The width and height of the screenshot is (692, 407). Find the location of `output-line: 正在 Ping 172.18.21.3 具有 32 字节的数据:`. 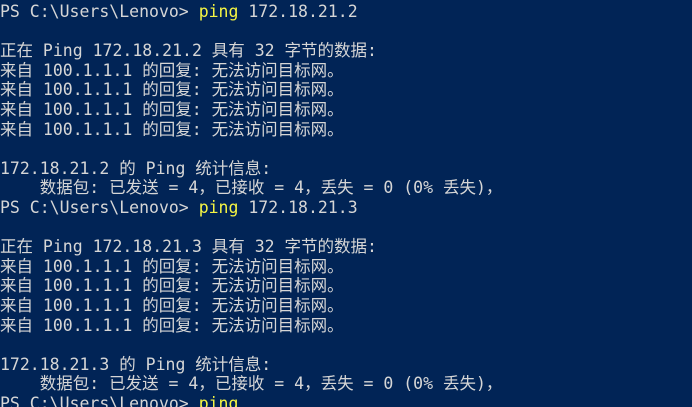

output-line: 正在 Ping 172.18.21.3 具有 32 字节的数据: is located at coordinates (188, 247).